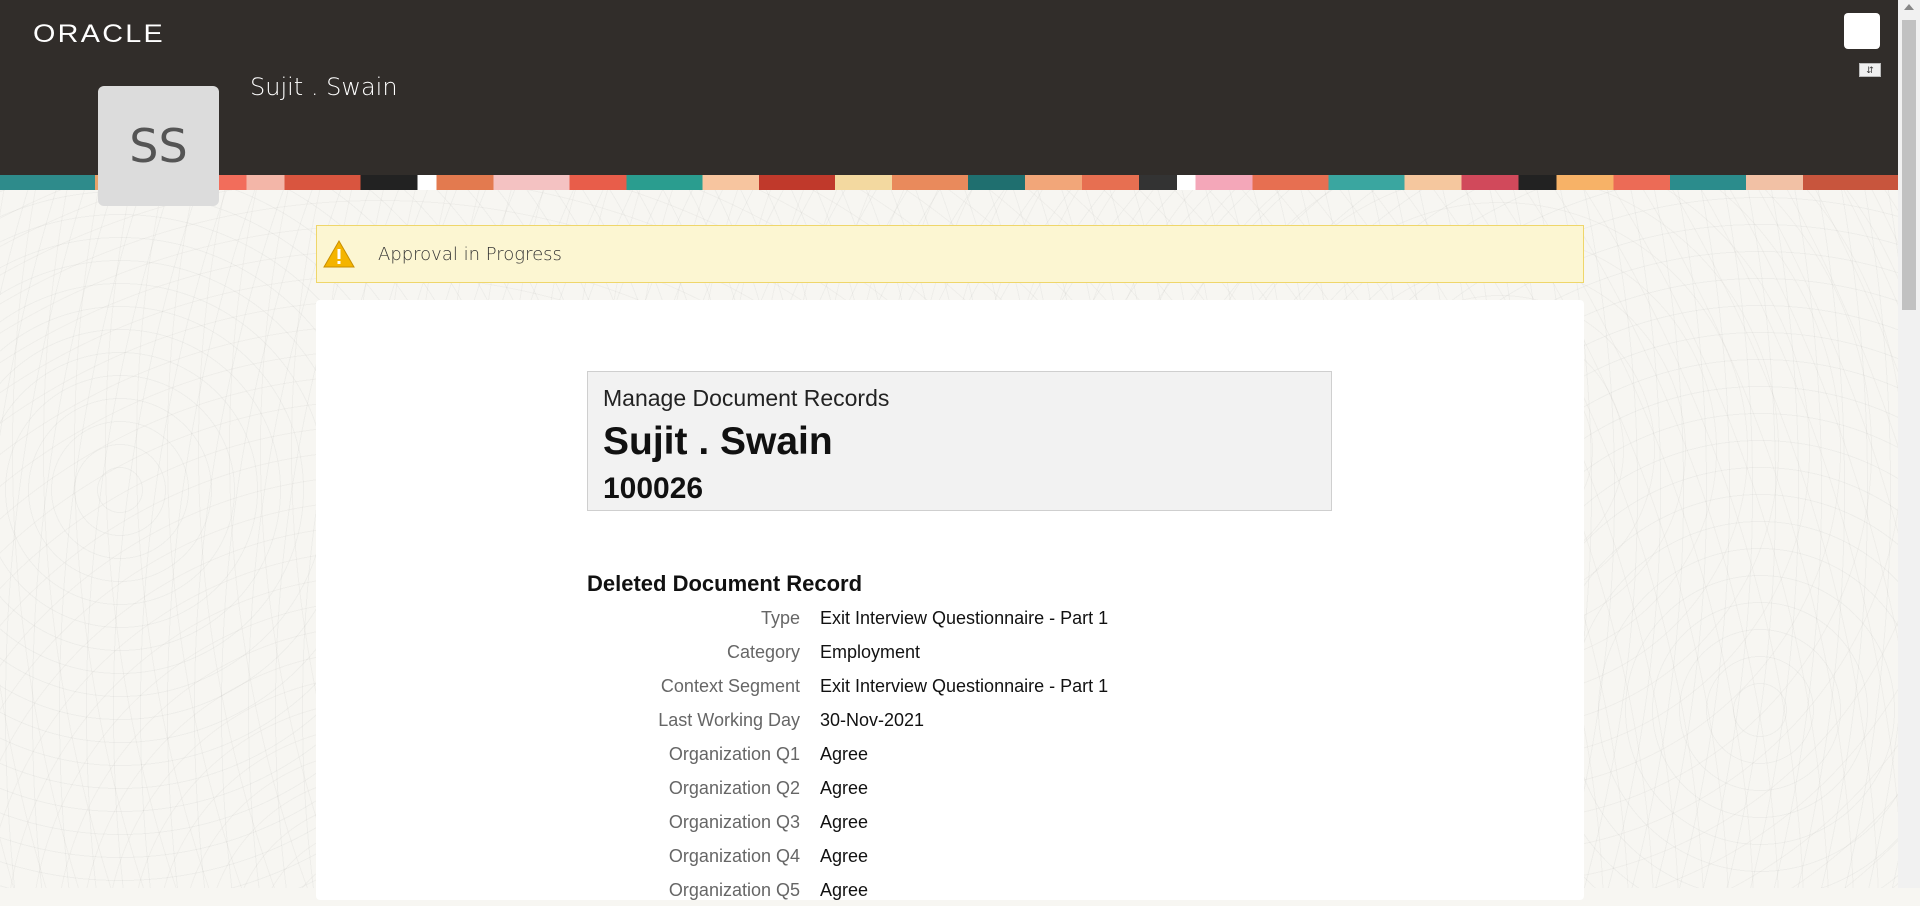 The height and width of the screenshot is (906, 1920). What do you see at coordinates (718, 441) in the screenshot?
I see `person-name: Sujit . Swain` at bounding box center [718, 441].